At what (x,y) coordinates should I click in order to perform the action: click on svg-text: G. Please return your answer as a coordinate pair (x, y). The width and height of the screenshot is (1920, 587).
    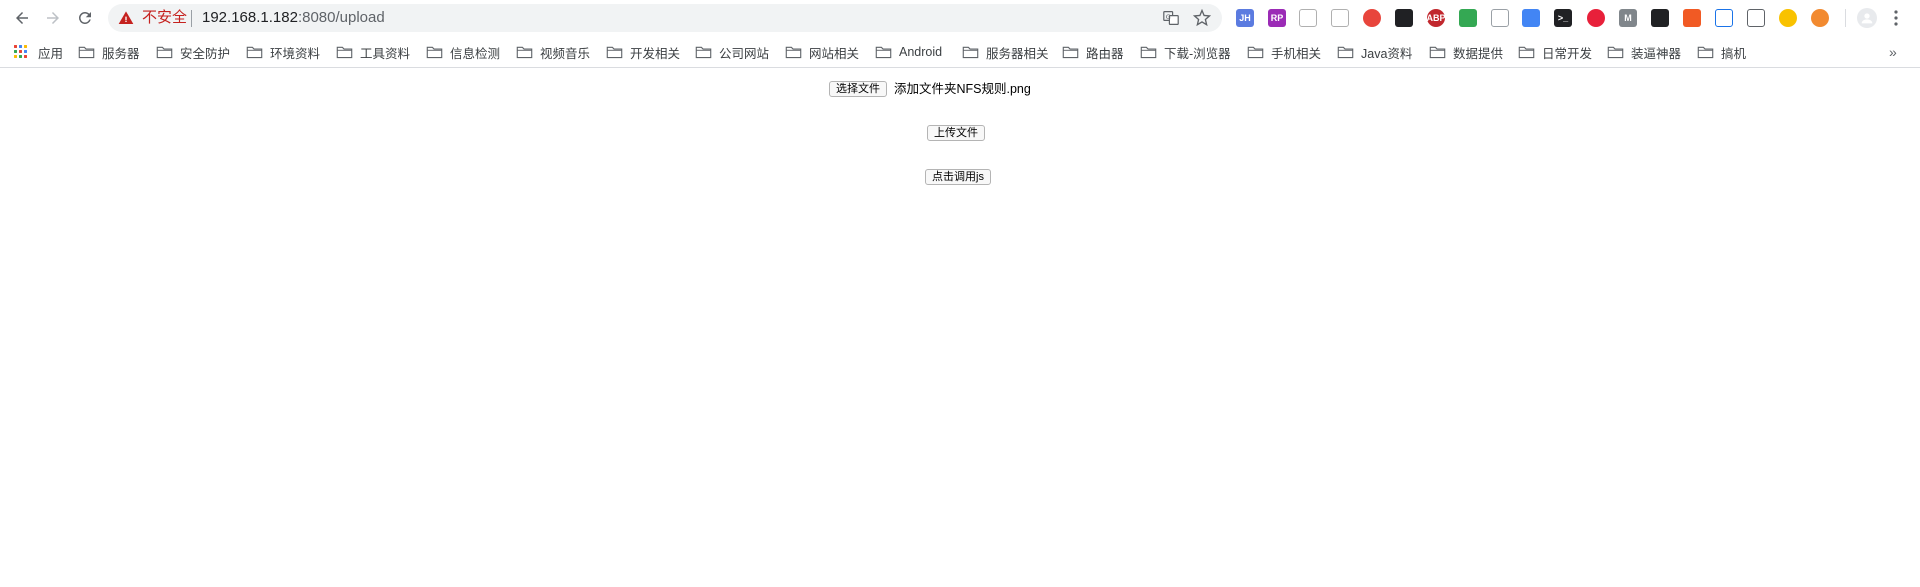
    Looking at the image, I should click on (1168, 17).